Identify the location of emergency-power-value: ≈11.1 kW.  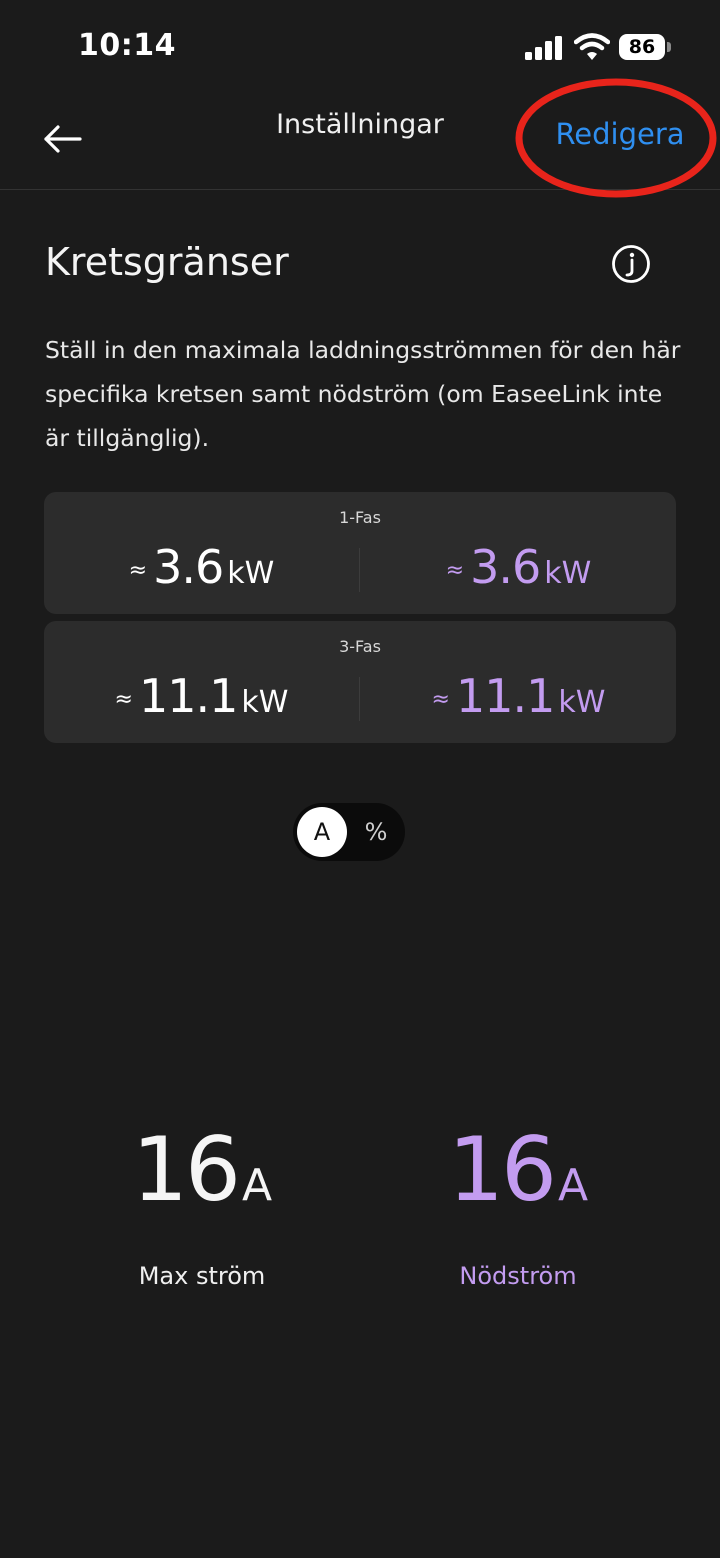
(518, 696).